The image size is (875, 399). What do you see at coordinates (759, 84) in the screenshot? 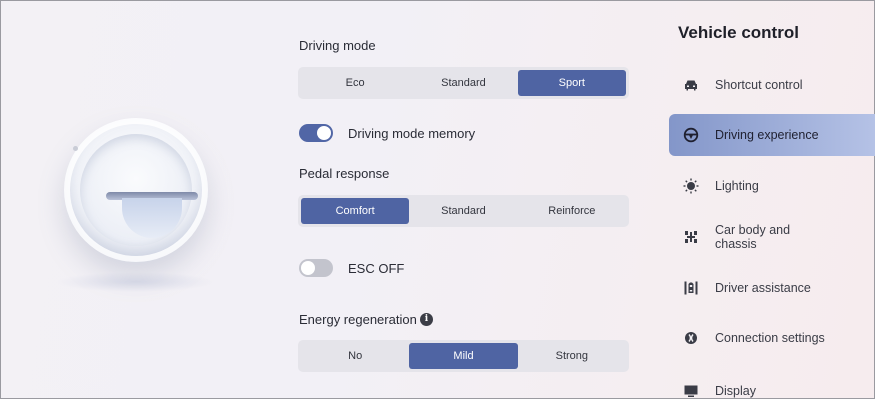
I see `nav-item-label: Shortcut control` at bounding box center [759, 84].